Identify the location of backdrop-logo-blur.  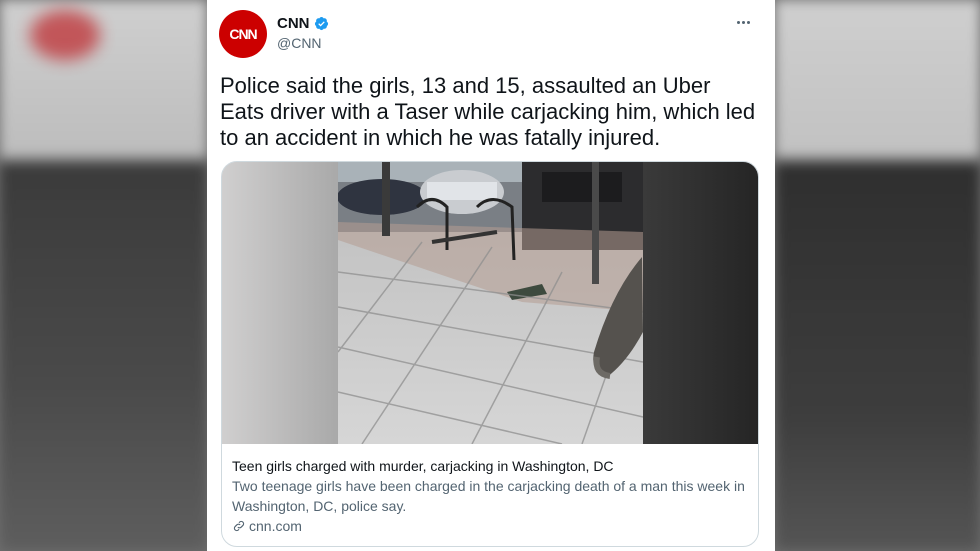
(65, 35).